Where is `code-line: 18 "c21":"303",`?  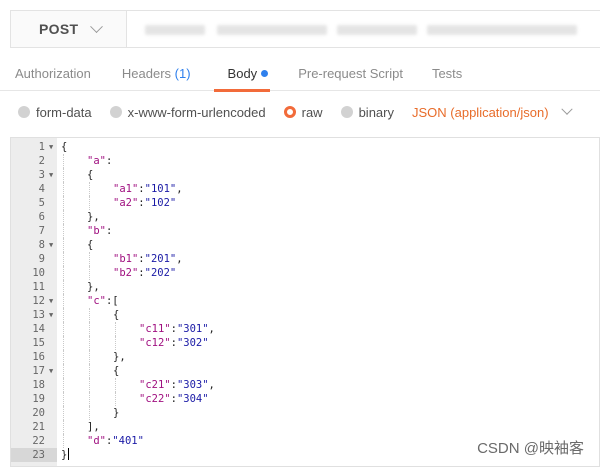 code-line: 18 "c21":"303", is located at coordinates (305, 385).